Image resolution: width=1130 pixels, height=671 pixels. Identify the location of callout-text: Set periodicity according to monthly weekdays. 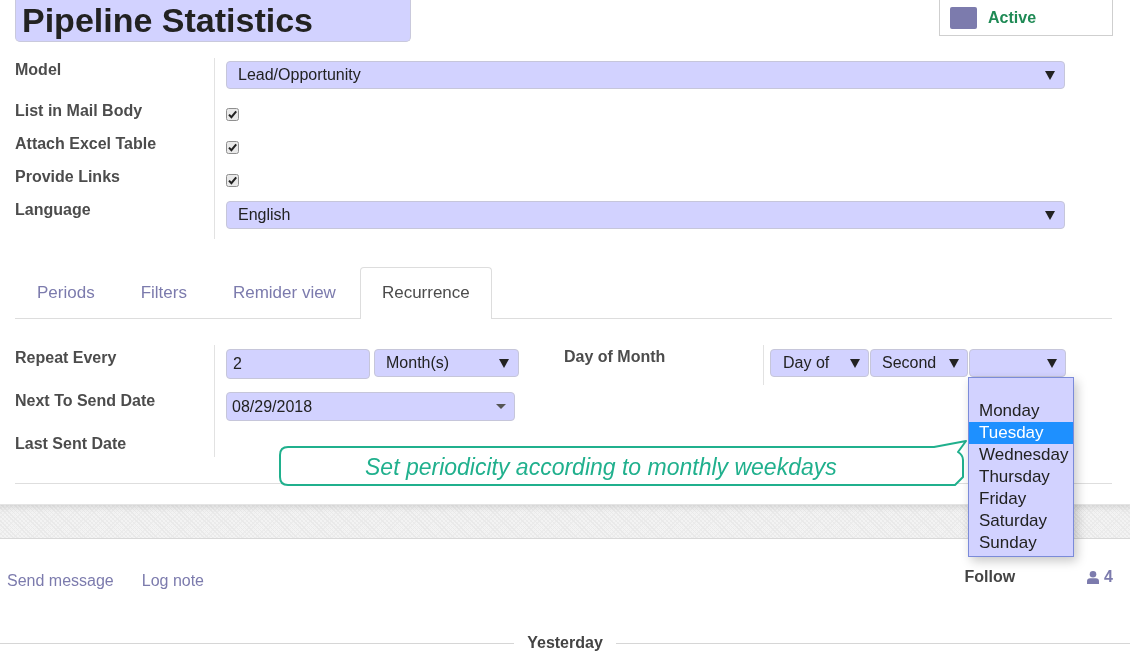
(601, 467).